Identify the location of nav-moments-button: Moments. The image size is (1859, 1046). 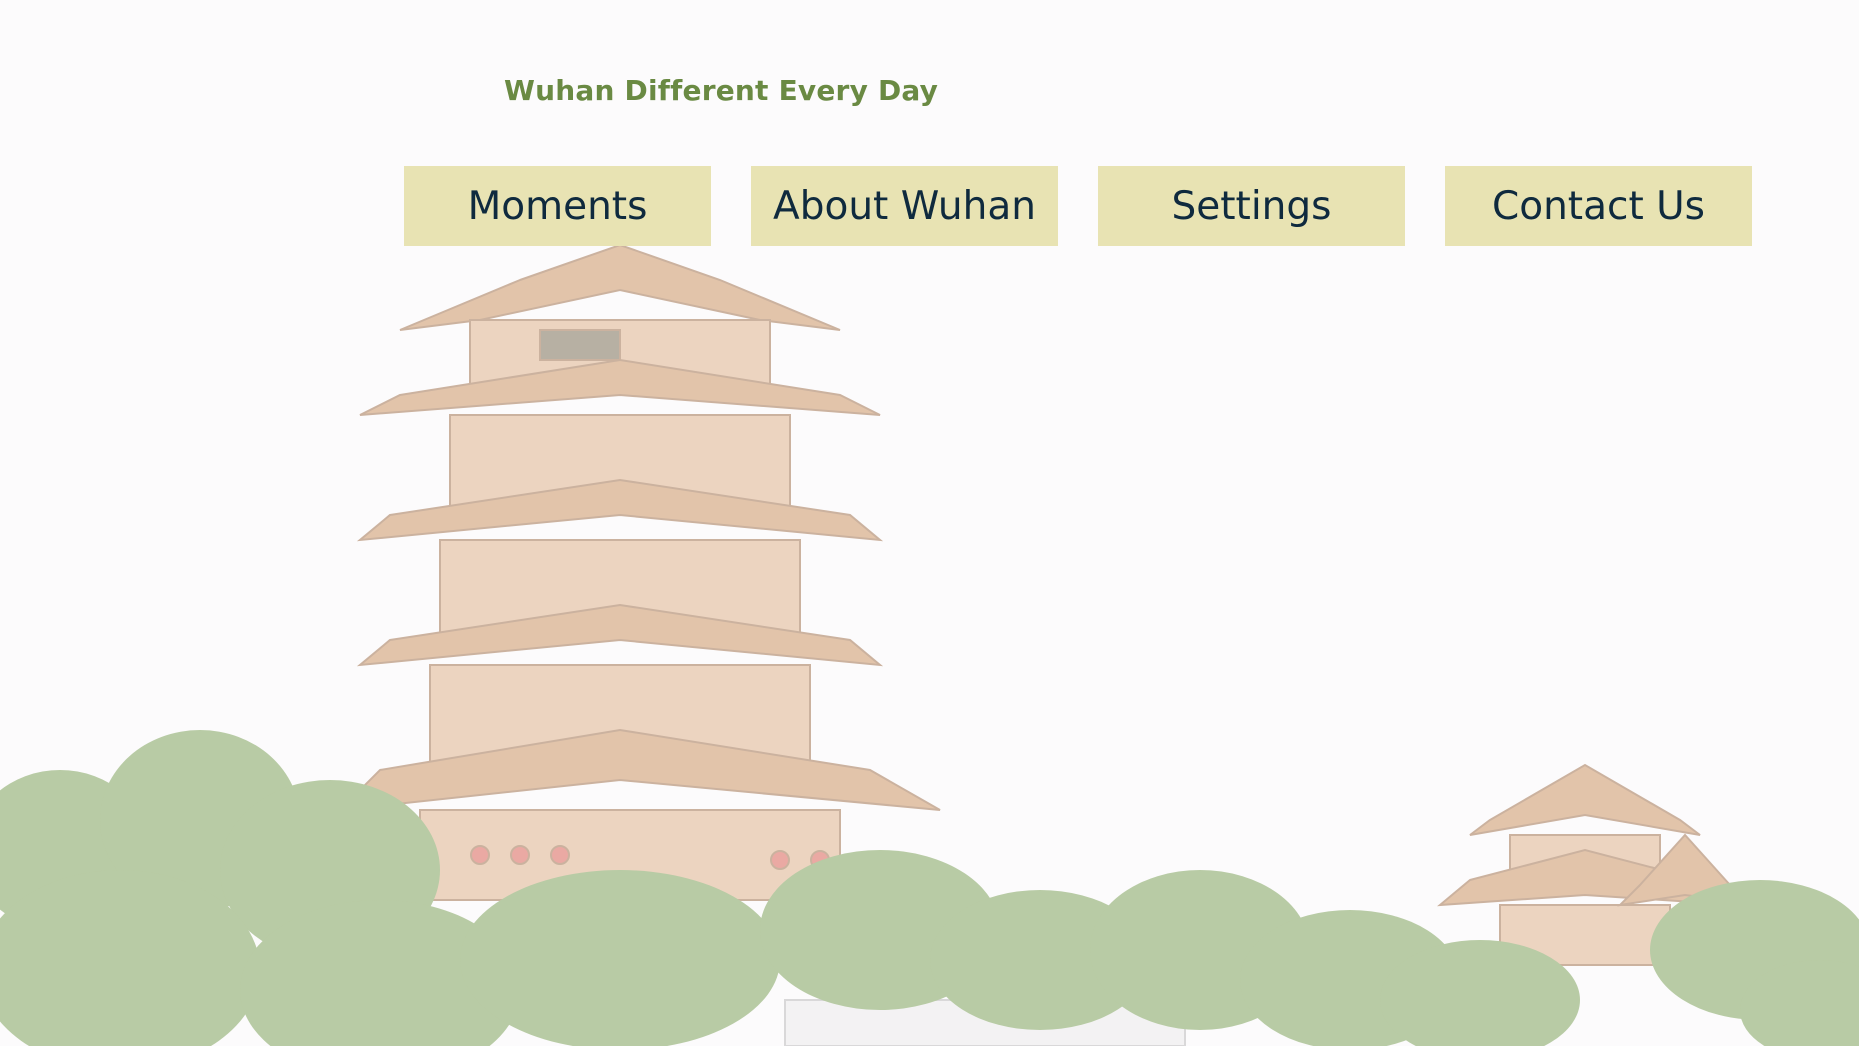
(557, 206).